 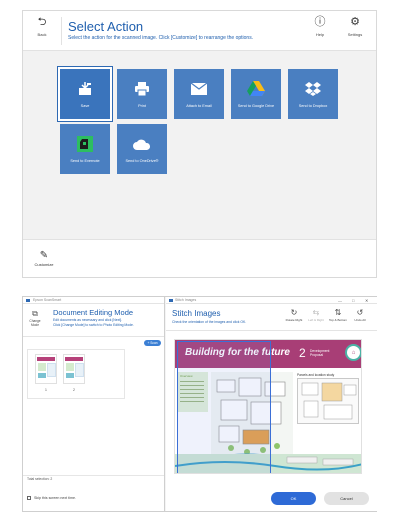 What do you see at coordinates (42, 34) in the screenshot?
I see `back-label: Back` at bounding box center [42, 34].